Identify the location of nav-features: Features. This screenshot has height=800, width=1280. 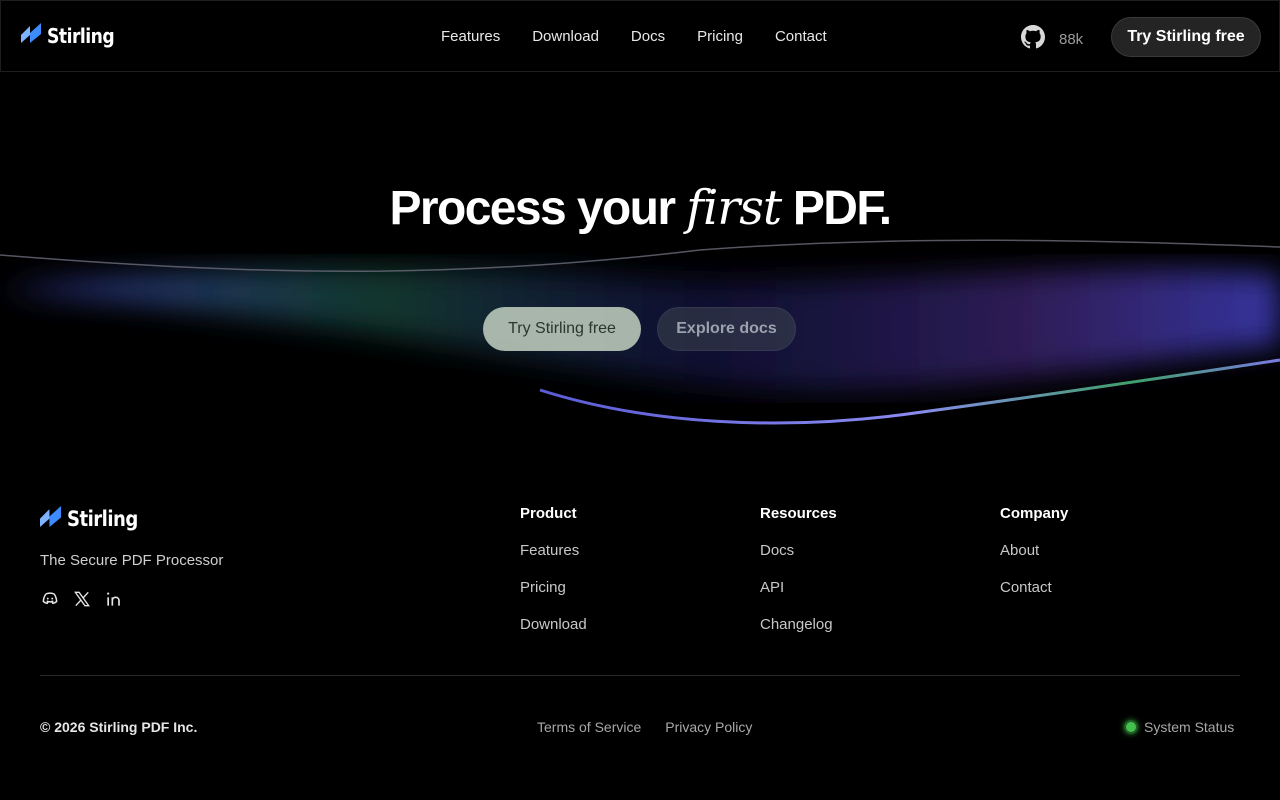
(470, 37).